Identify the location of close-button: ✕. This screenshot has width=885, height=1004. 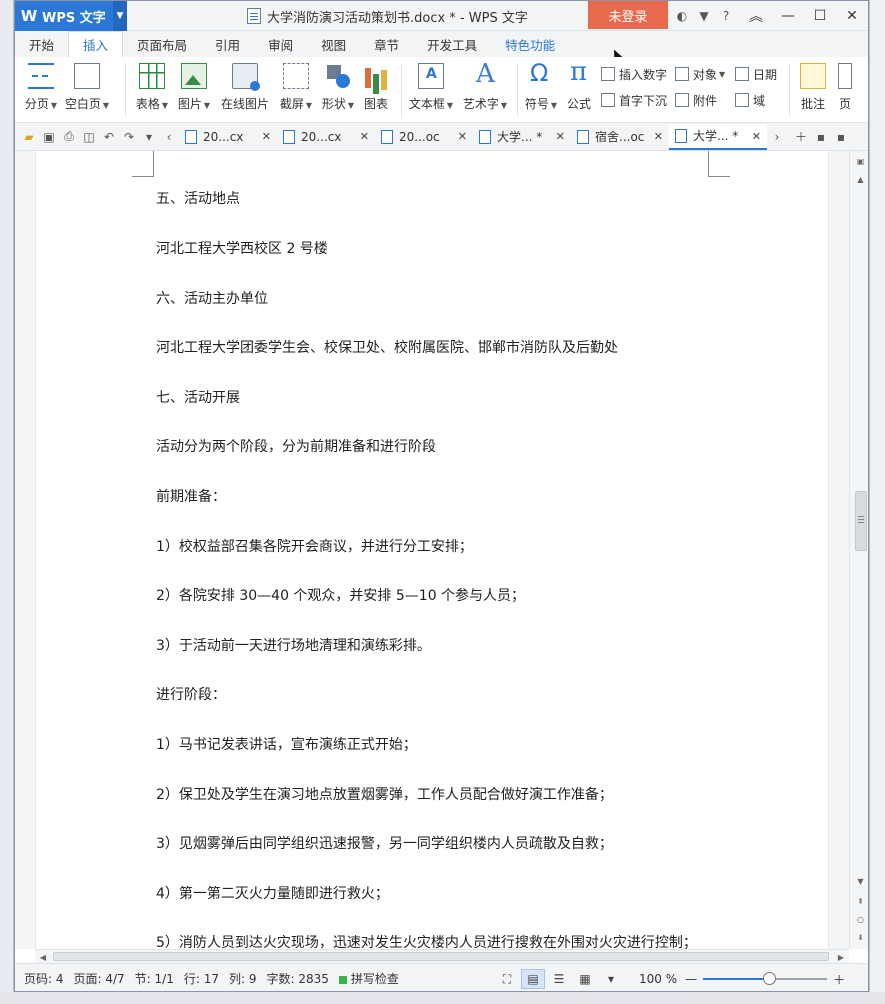
(852, 16).